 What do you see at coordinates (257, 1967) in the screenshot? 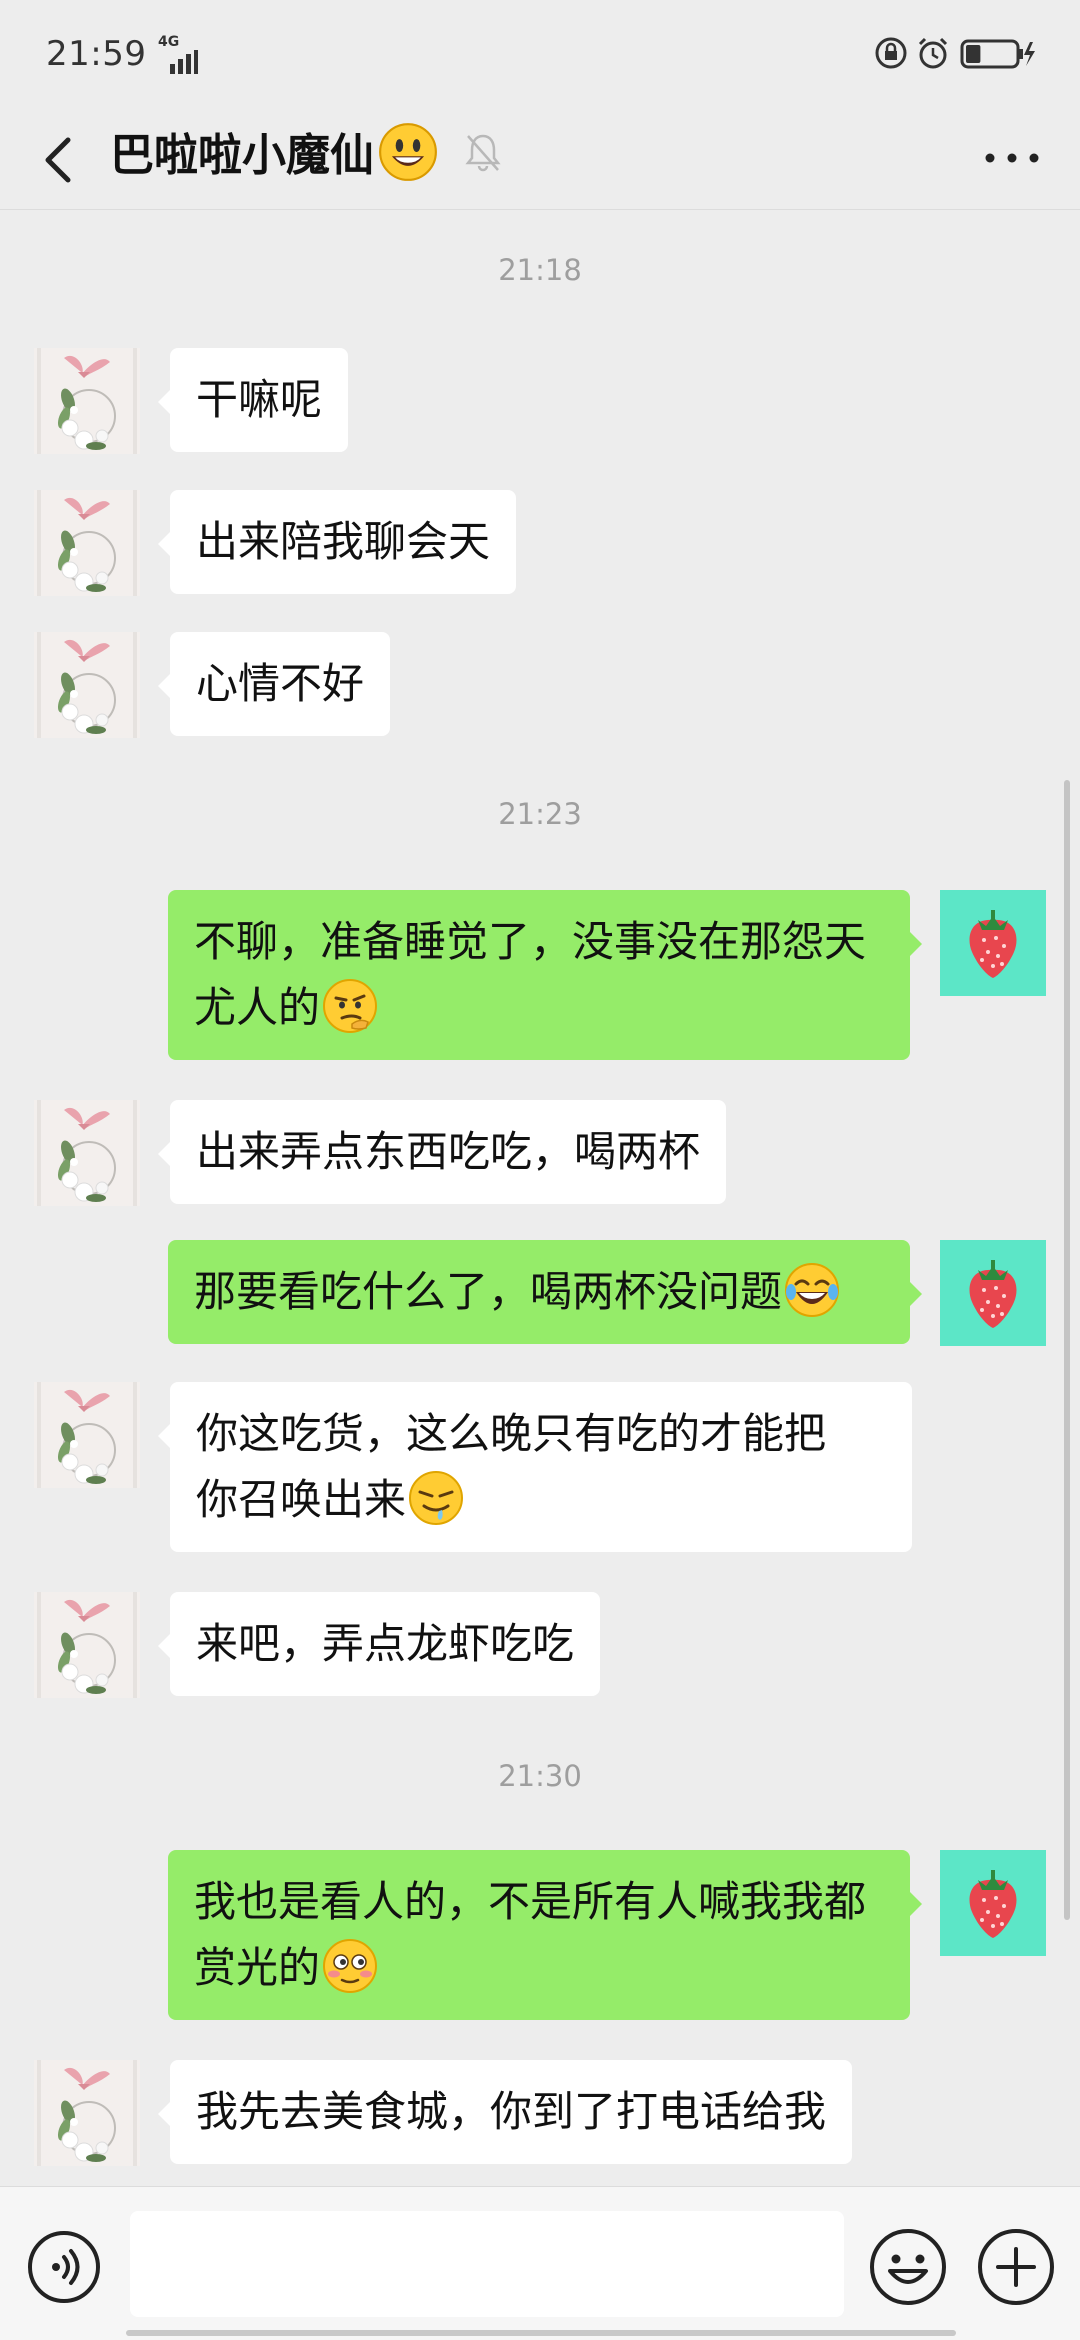
I see `message-text: 赏光的` at bounding box center [257, 1967].